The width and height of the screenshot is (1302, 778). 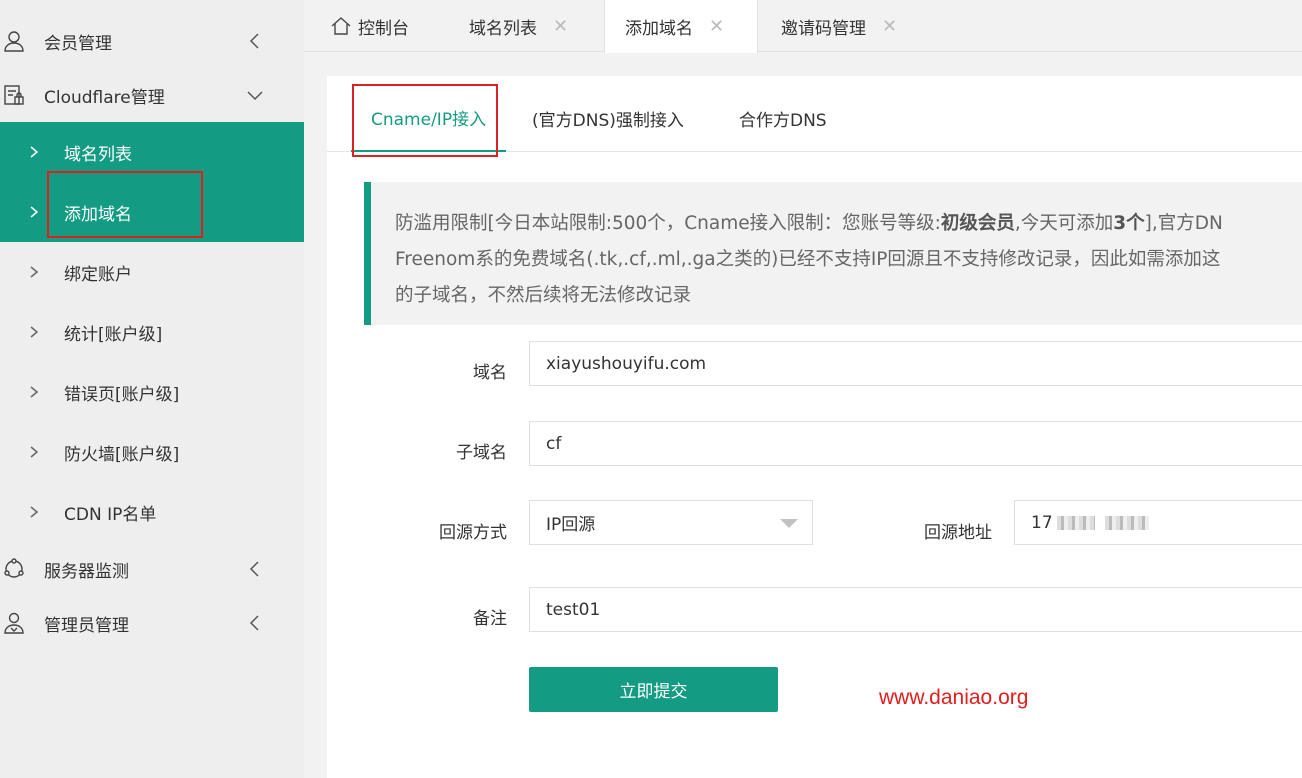 I want to click on menu-server-monitor: 服务器监测, so click(x=152, y=569).